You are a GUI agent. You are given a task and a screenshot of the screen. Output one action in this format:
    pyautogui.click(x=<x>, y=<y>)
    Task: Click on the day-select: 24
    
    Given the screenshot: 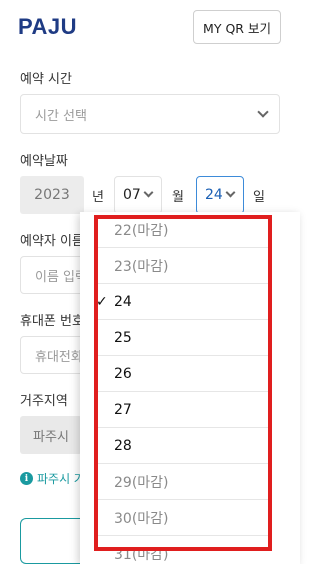 What is the action you would take?
    pyautogui.click(x=220, y=195)
    